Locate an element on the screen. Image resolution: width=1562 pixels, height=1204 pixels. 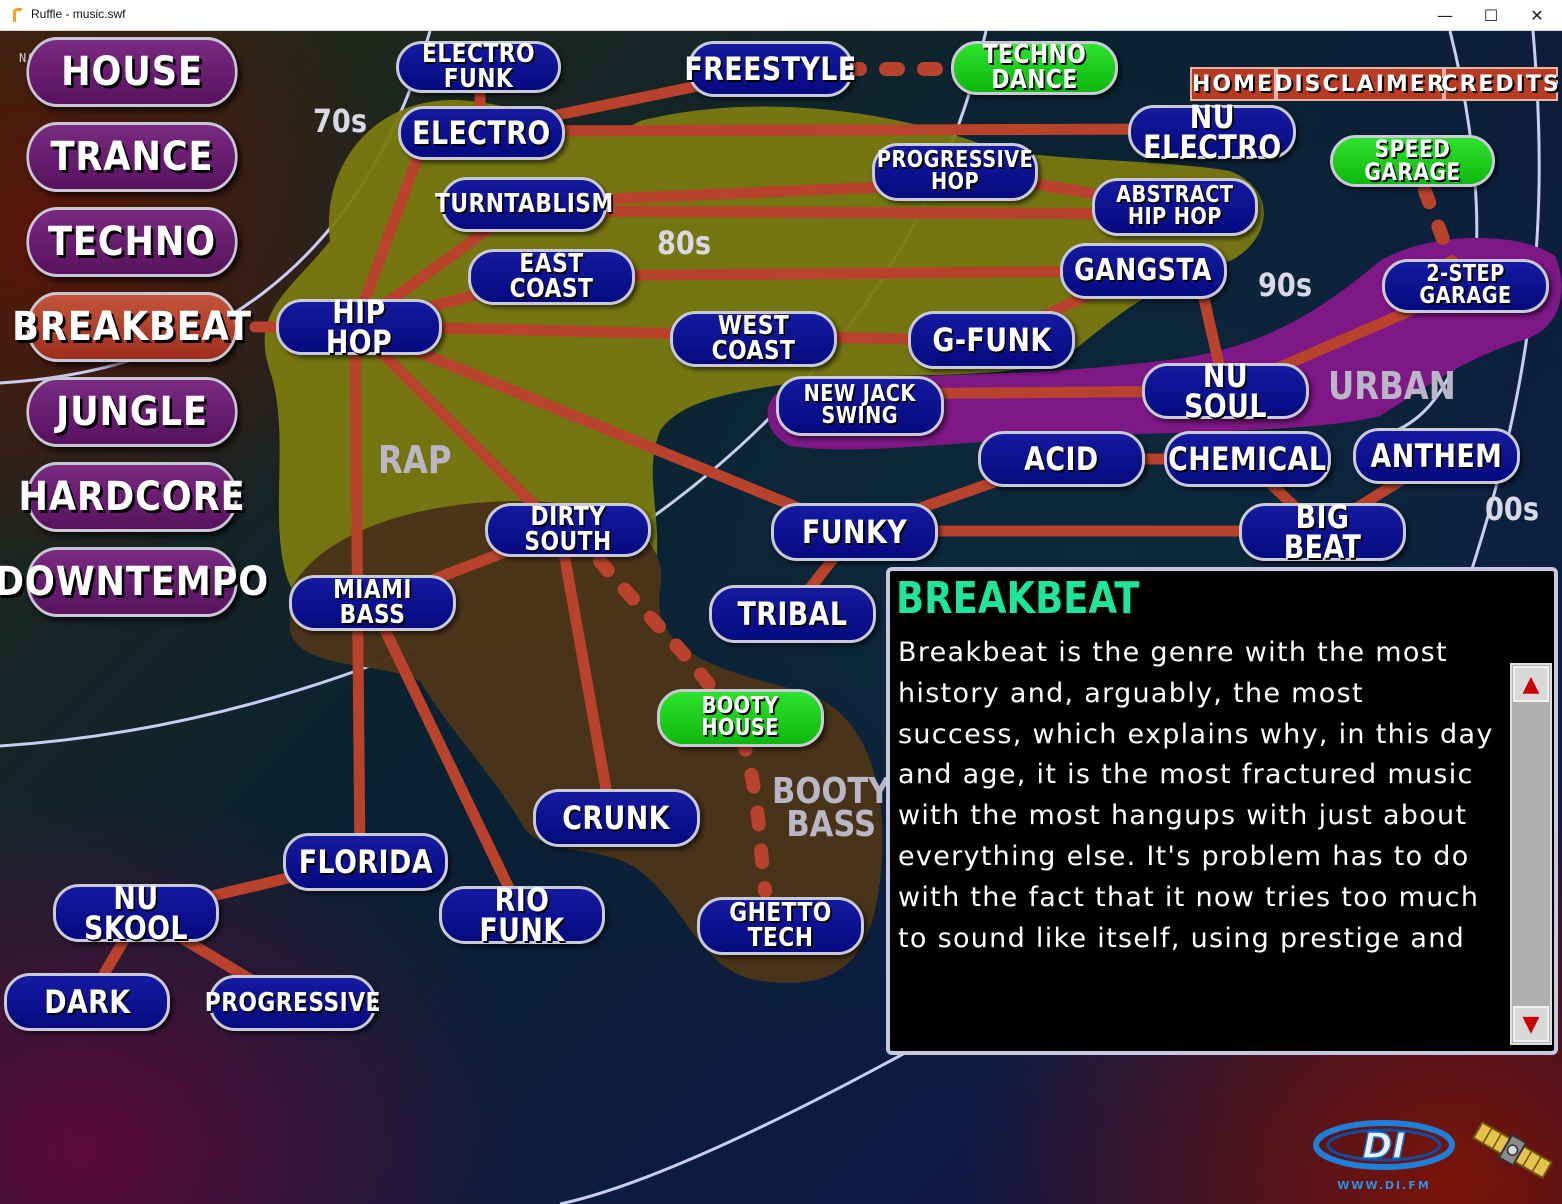
node-label: TRIBAL is located at coordinates (792, 613).